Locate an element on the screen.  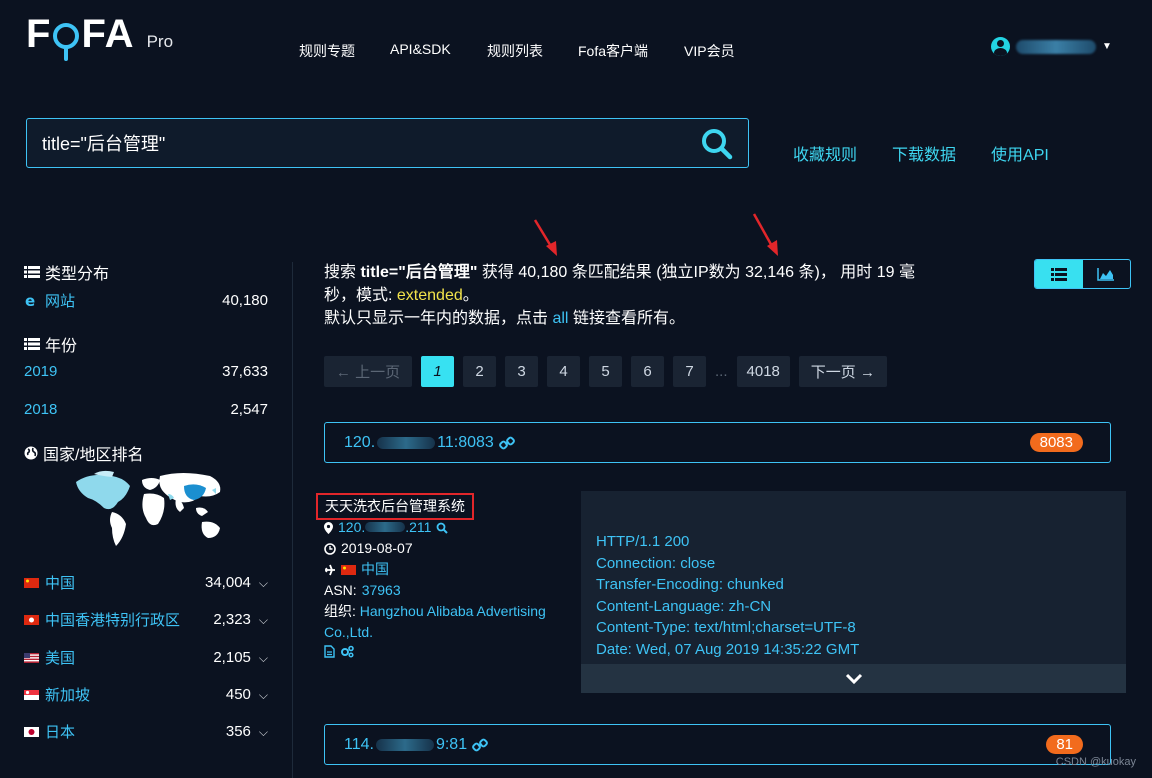
country-item-china: 中国 34,004 ⌵ is located at coordinates (146, 582).